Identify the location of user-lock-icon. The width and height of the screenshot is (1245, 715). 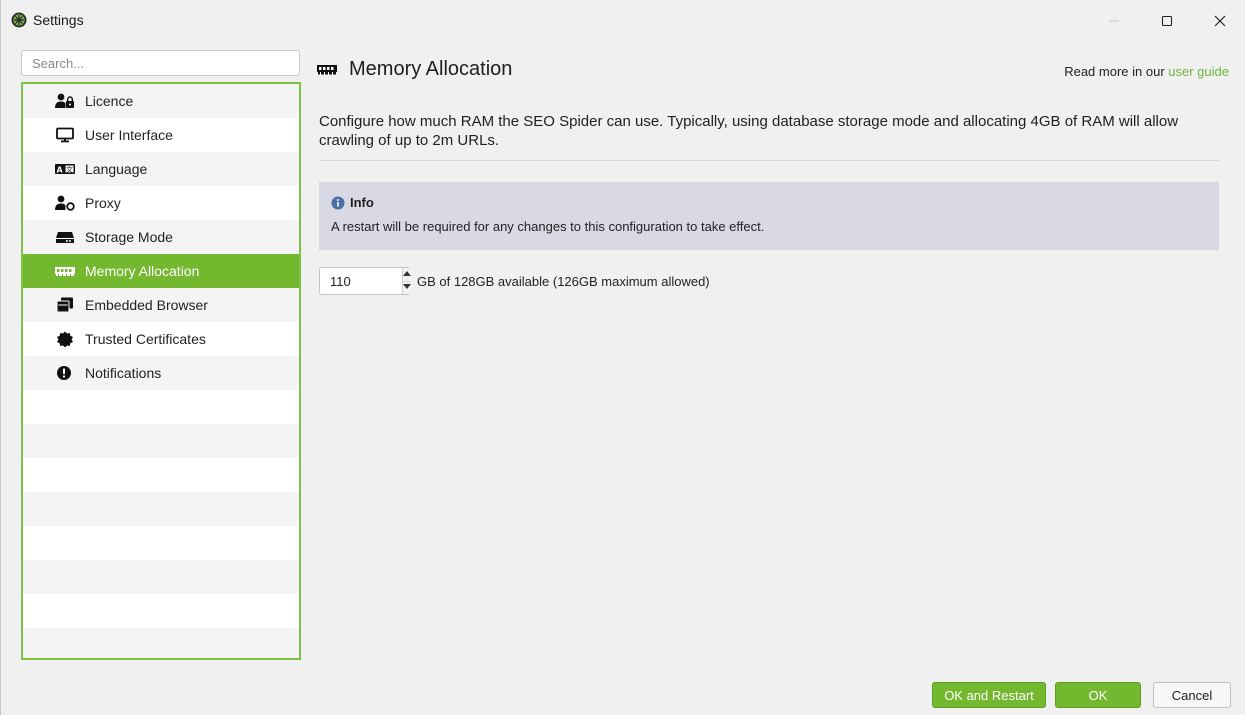
(65, 101).